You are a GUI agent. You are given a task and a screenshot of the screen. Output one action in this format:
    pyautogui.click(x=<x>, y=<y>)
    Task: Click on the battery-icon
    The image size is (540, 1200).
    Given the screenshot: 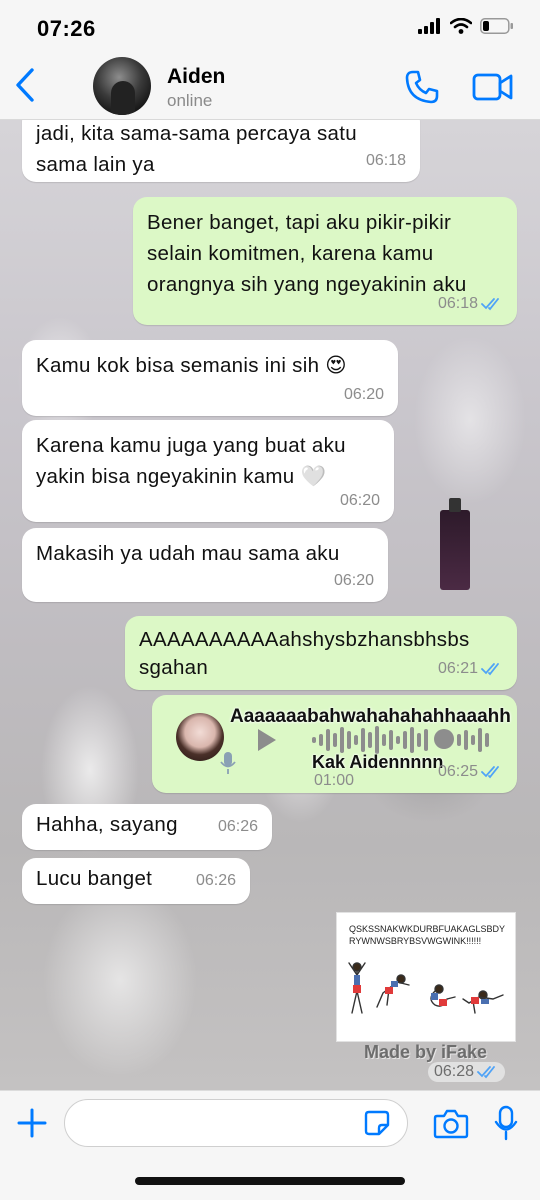 What is the action you would take?
    pyautogui.click(x=496, y=26)
    